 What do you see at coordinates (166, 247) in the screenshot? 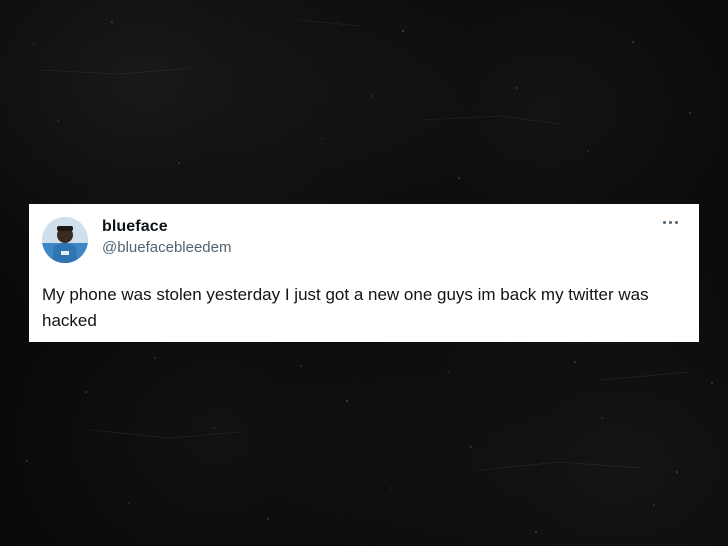
I see `user-handle: @bluefacebleedem` at bounding box center [166, 247].